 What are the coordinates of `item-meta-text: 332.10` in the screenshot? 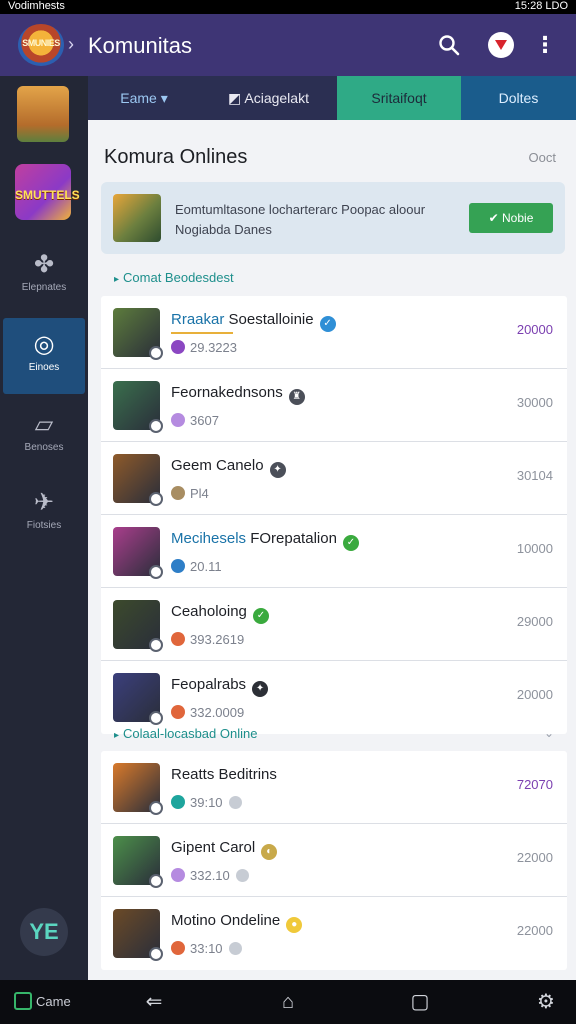 It's located at (210, 875).